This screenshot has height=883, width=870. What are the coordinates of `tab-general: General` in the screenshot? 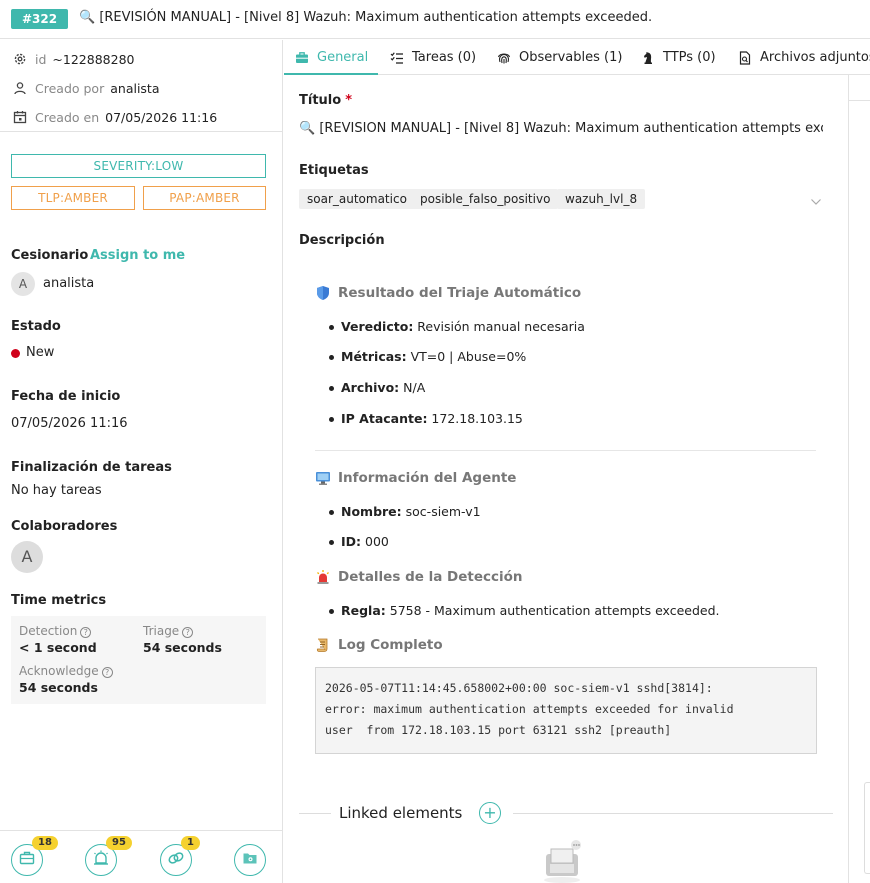 It's located at (331, 57).